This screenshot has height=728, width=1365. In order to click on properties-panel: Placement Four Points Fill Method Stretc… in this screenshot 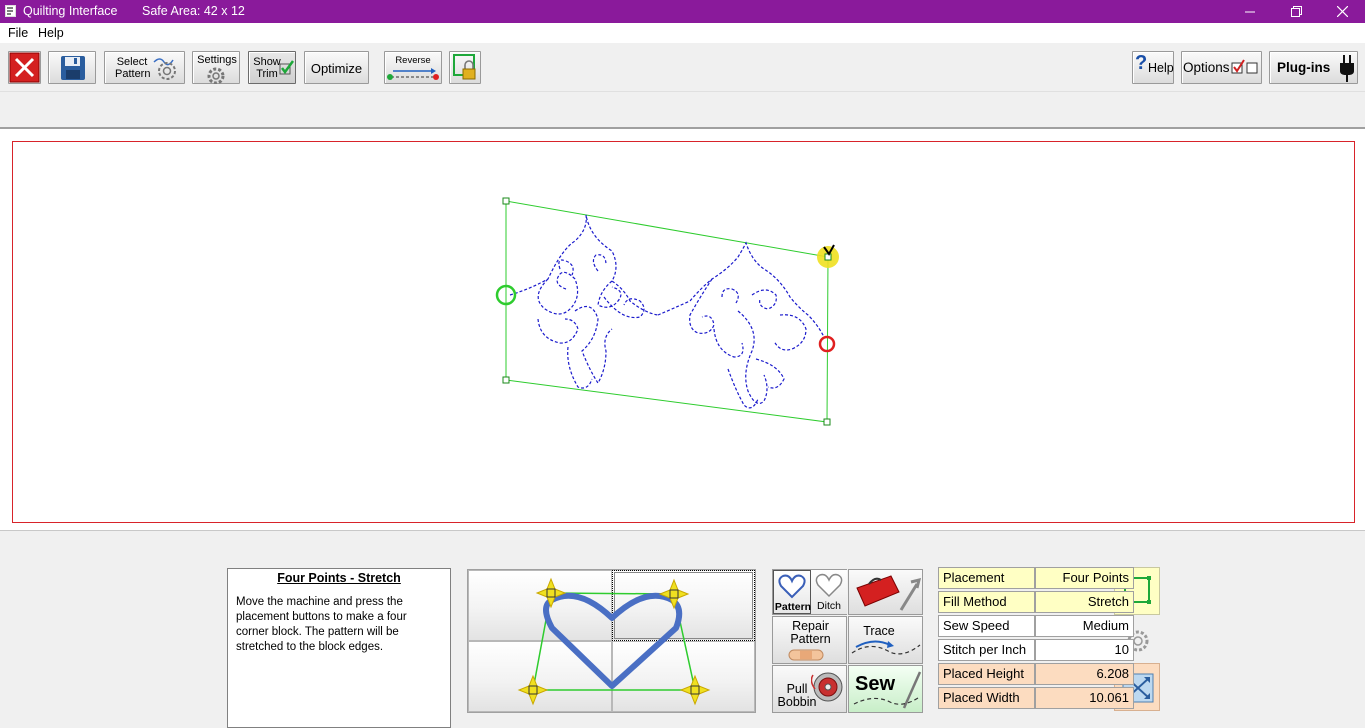, I will do `click(1051, 640)`.